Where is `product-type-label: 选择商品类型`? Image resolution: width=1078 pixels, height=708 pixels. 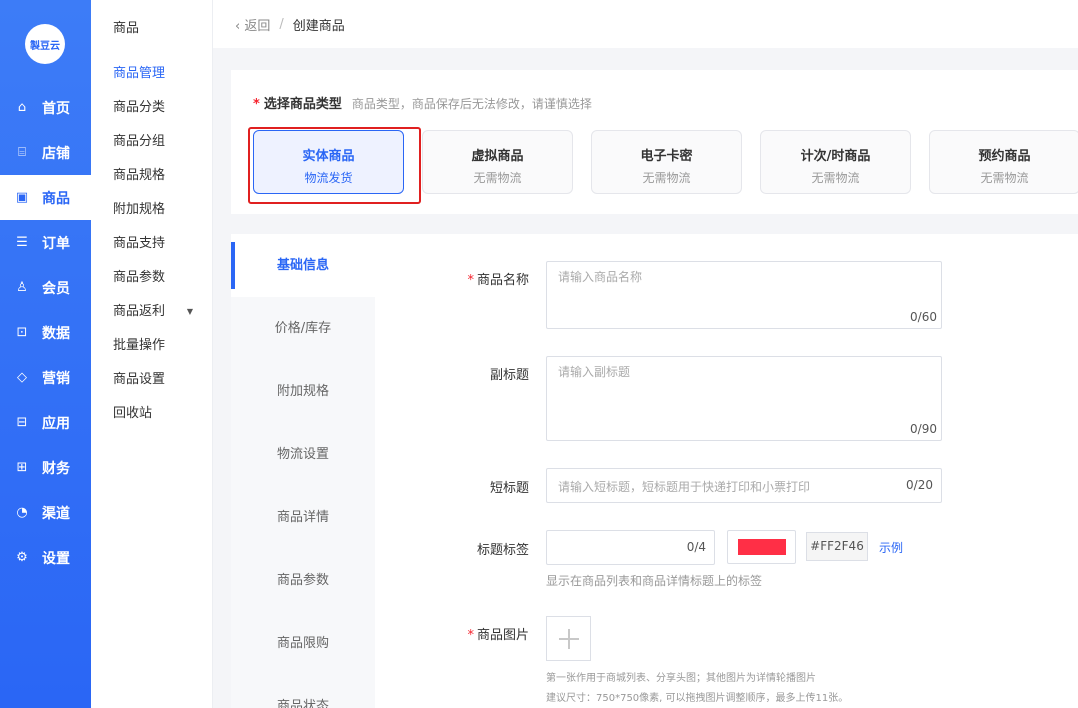
product-type-label: 选择商品类型 is located at coordinates (302, 104).